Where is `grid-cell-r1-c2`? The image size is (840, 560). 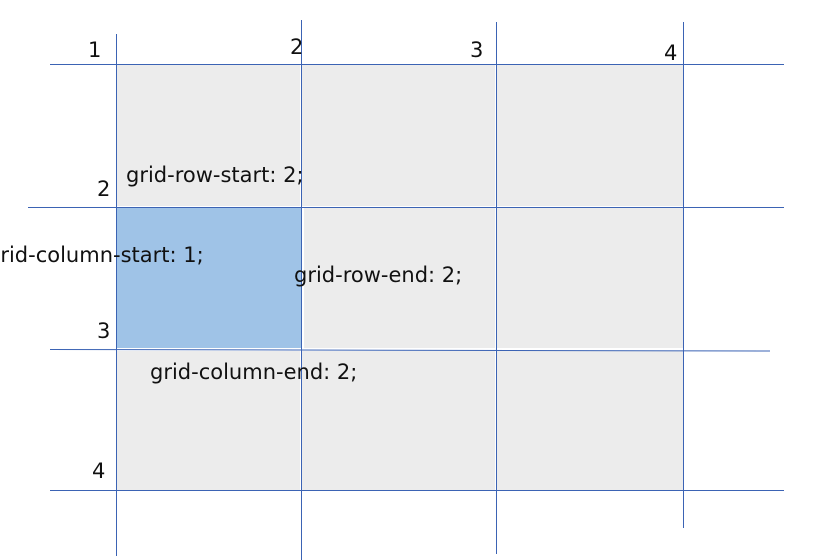 grid-cell-r1-c2 is located at coordinates (398, 135).